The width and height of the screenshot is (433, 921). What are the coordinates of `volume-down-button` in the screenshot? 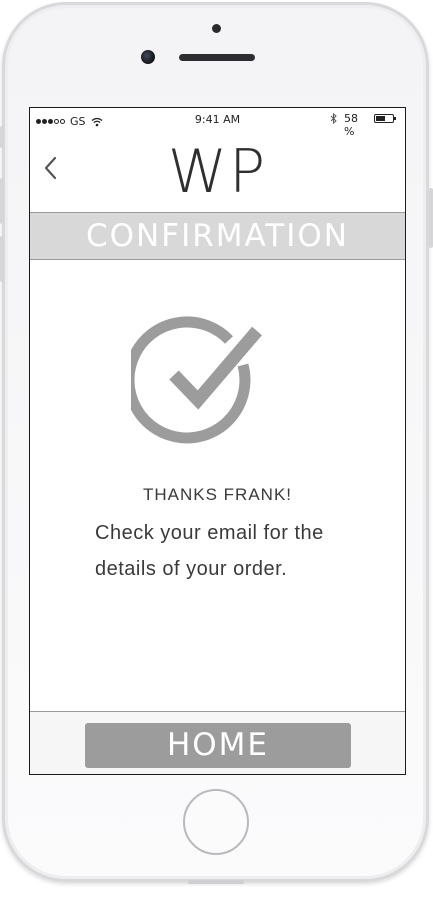 It's located at (2, 259).